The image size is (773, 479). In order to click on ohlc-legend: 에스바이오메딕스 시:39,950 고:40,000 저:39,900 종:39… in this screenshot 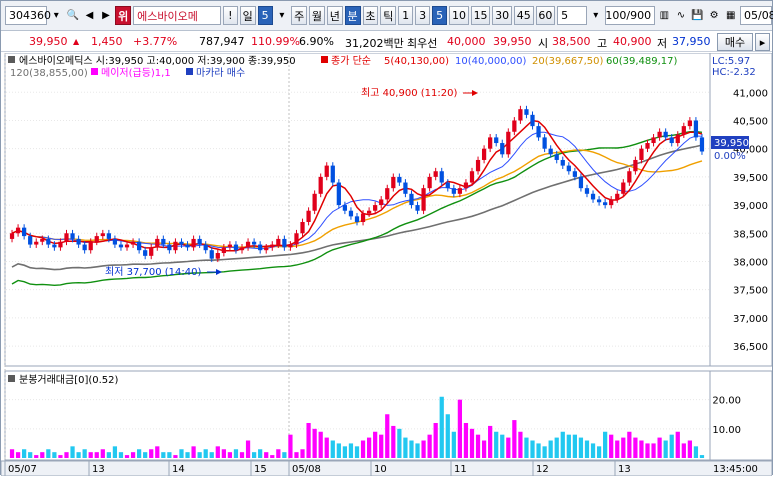, I will do `click(157, 61)`.